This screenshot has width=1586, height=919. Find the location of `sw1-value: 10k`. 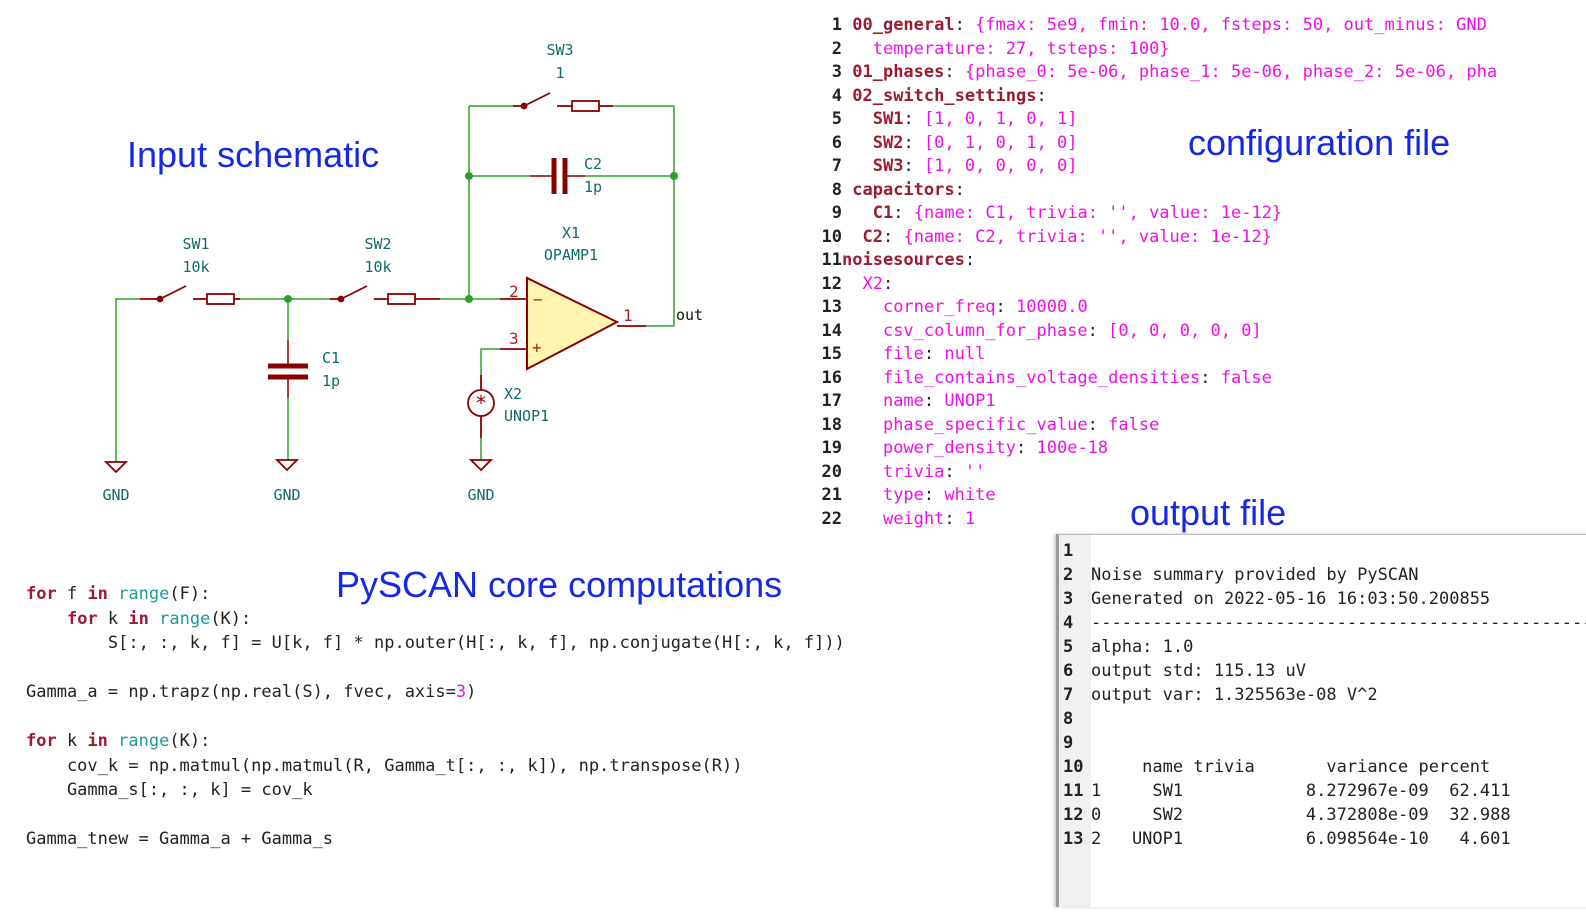

sw1-value: 10k is located at coordinates (195, 267).